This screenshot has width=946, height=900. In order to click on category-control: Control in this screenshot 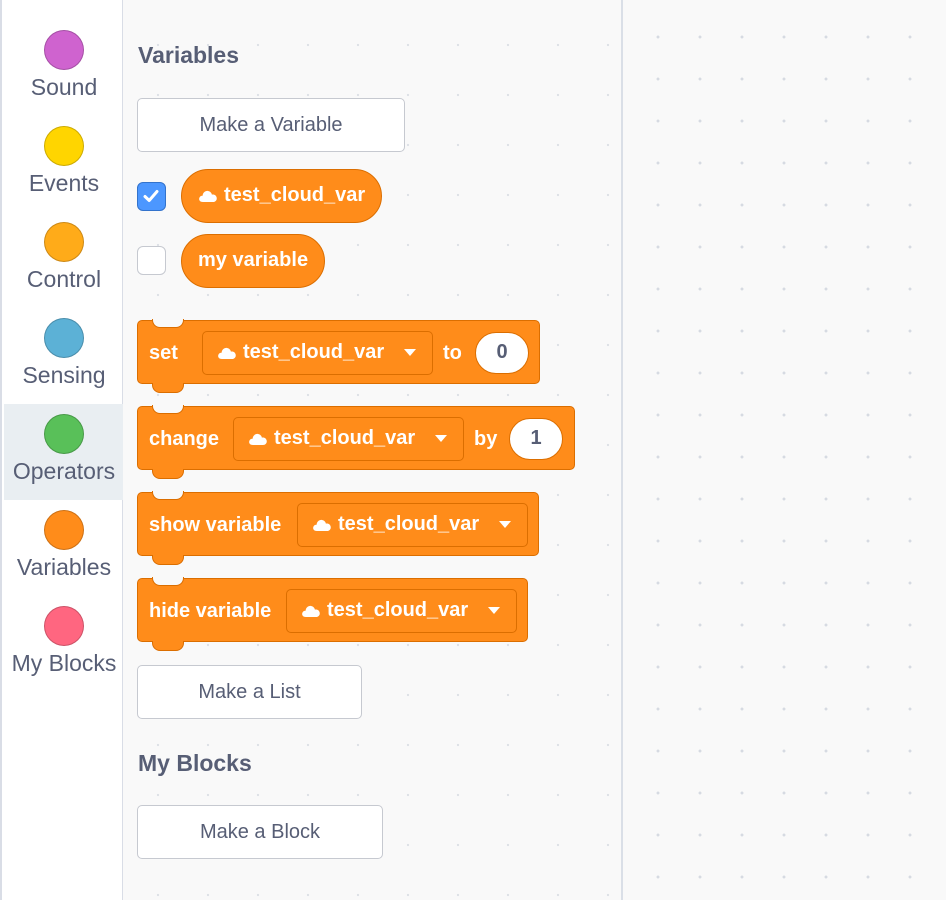, I will do `click(64, 260)`.